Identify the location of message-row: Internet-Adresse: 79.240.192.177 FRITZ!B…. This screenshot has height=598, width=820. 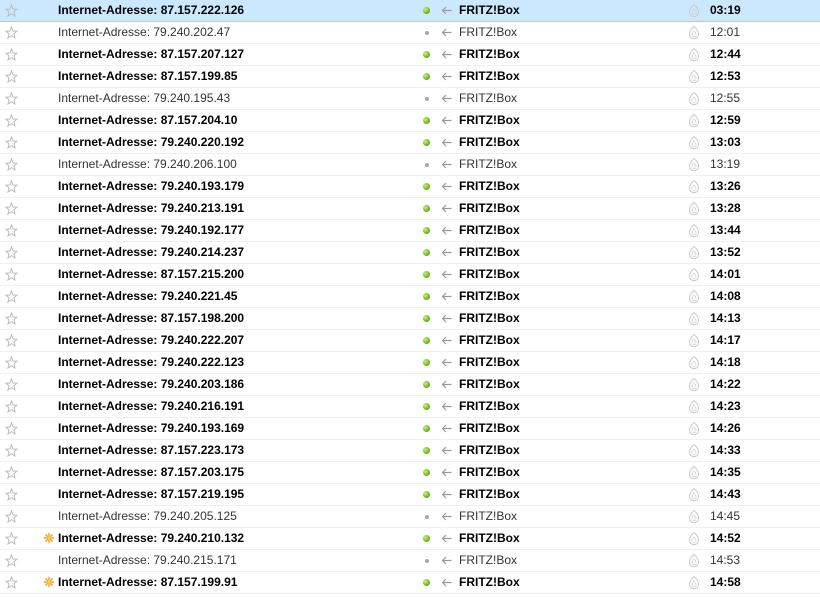
(410, 231).